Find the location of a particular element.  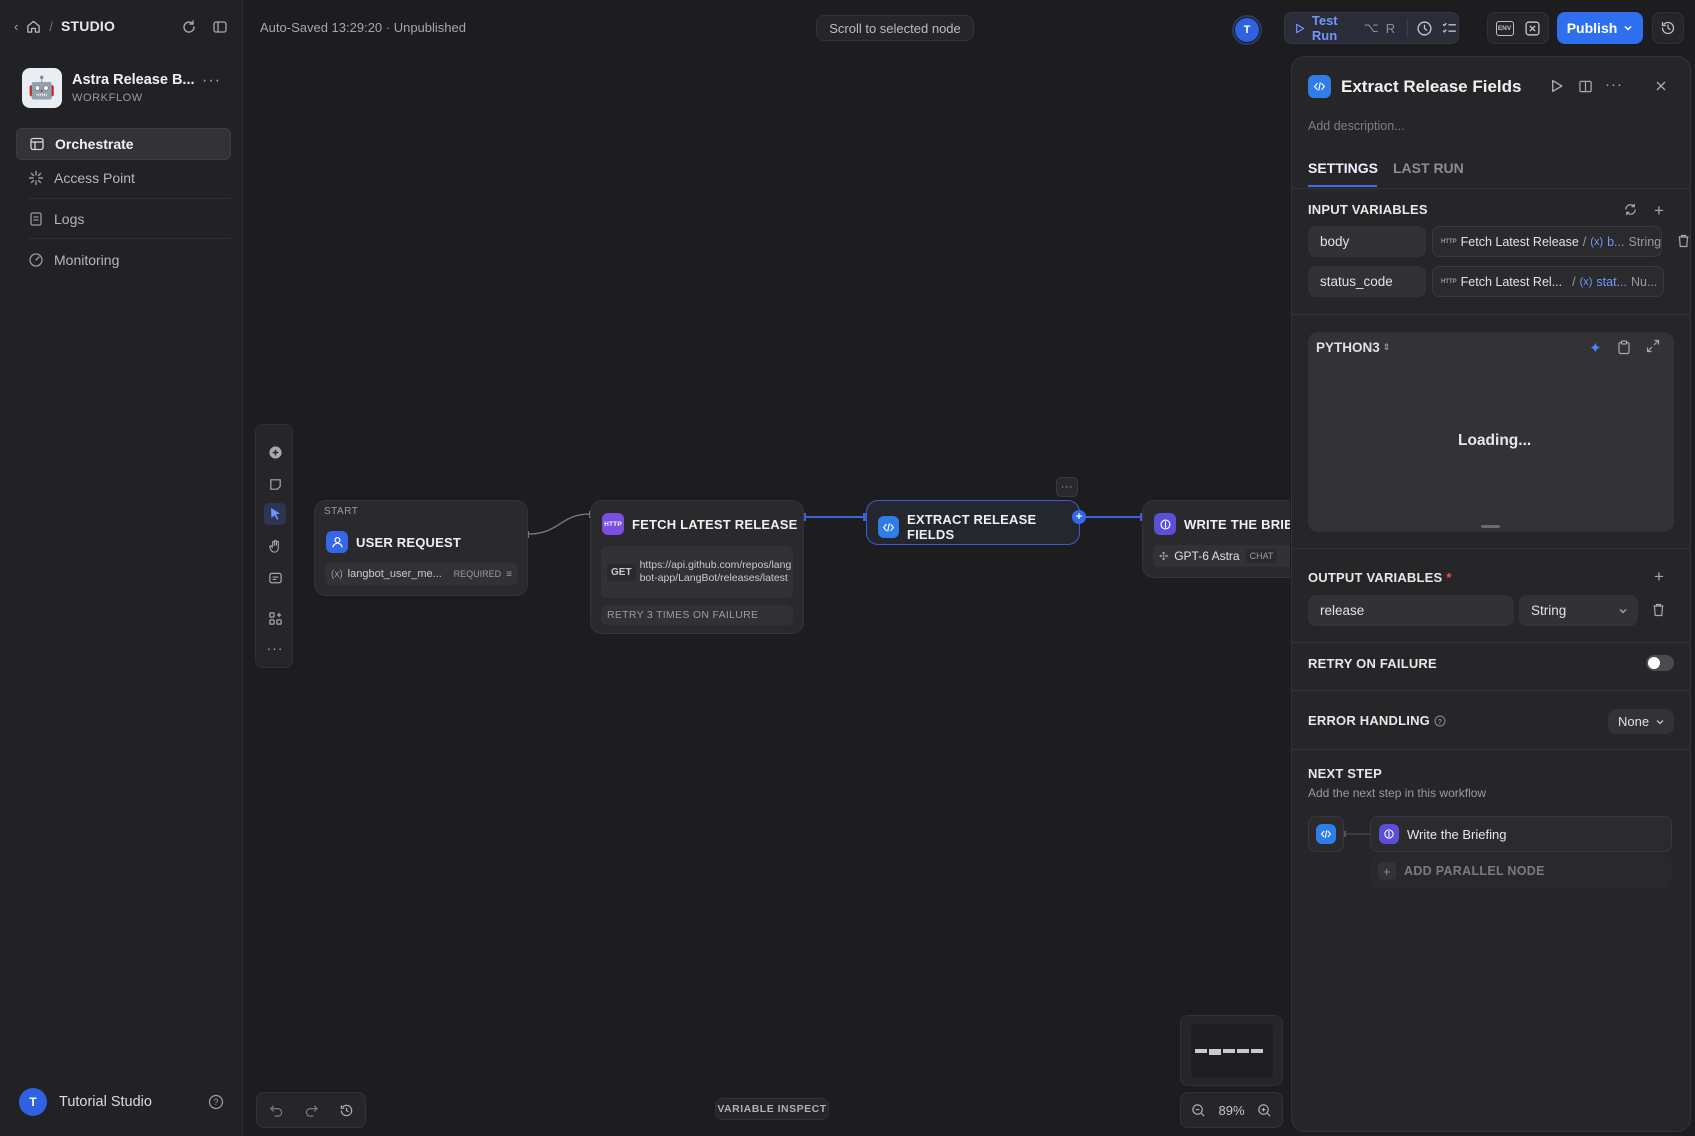

add-input-variable-icon: + is located at coordinates (1659, 211).